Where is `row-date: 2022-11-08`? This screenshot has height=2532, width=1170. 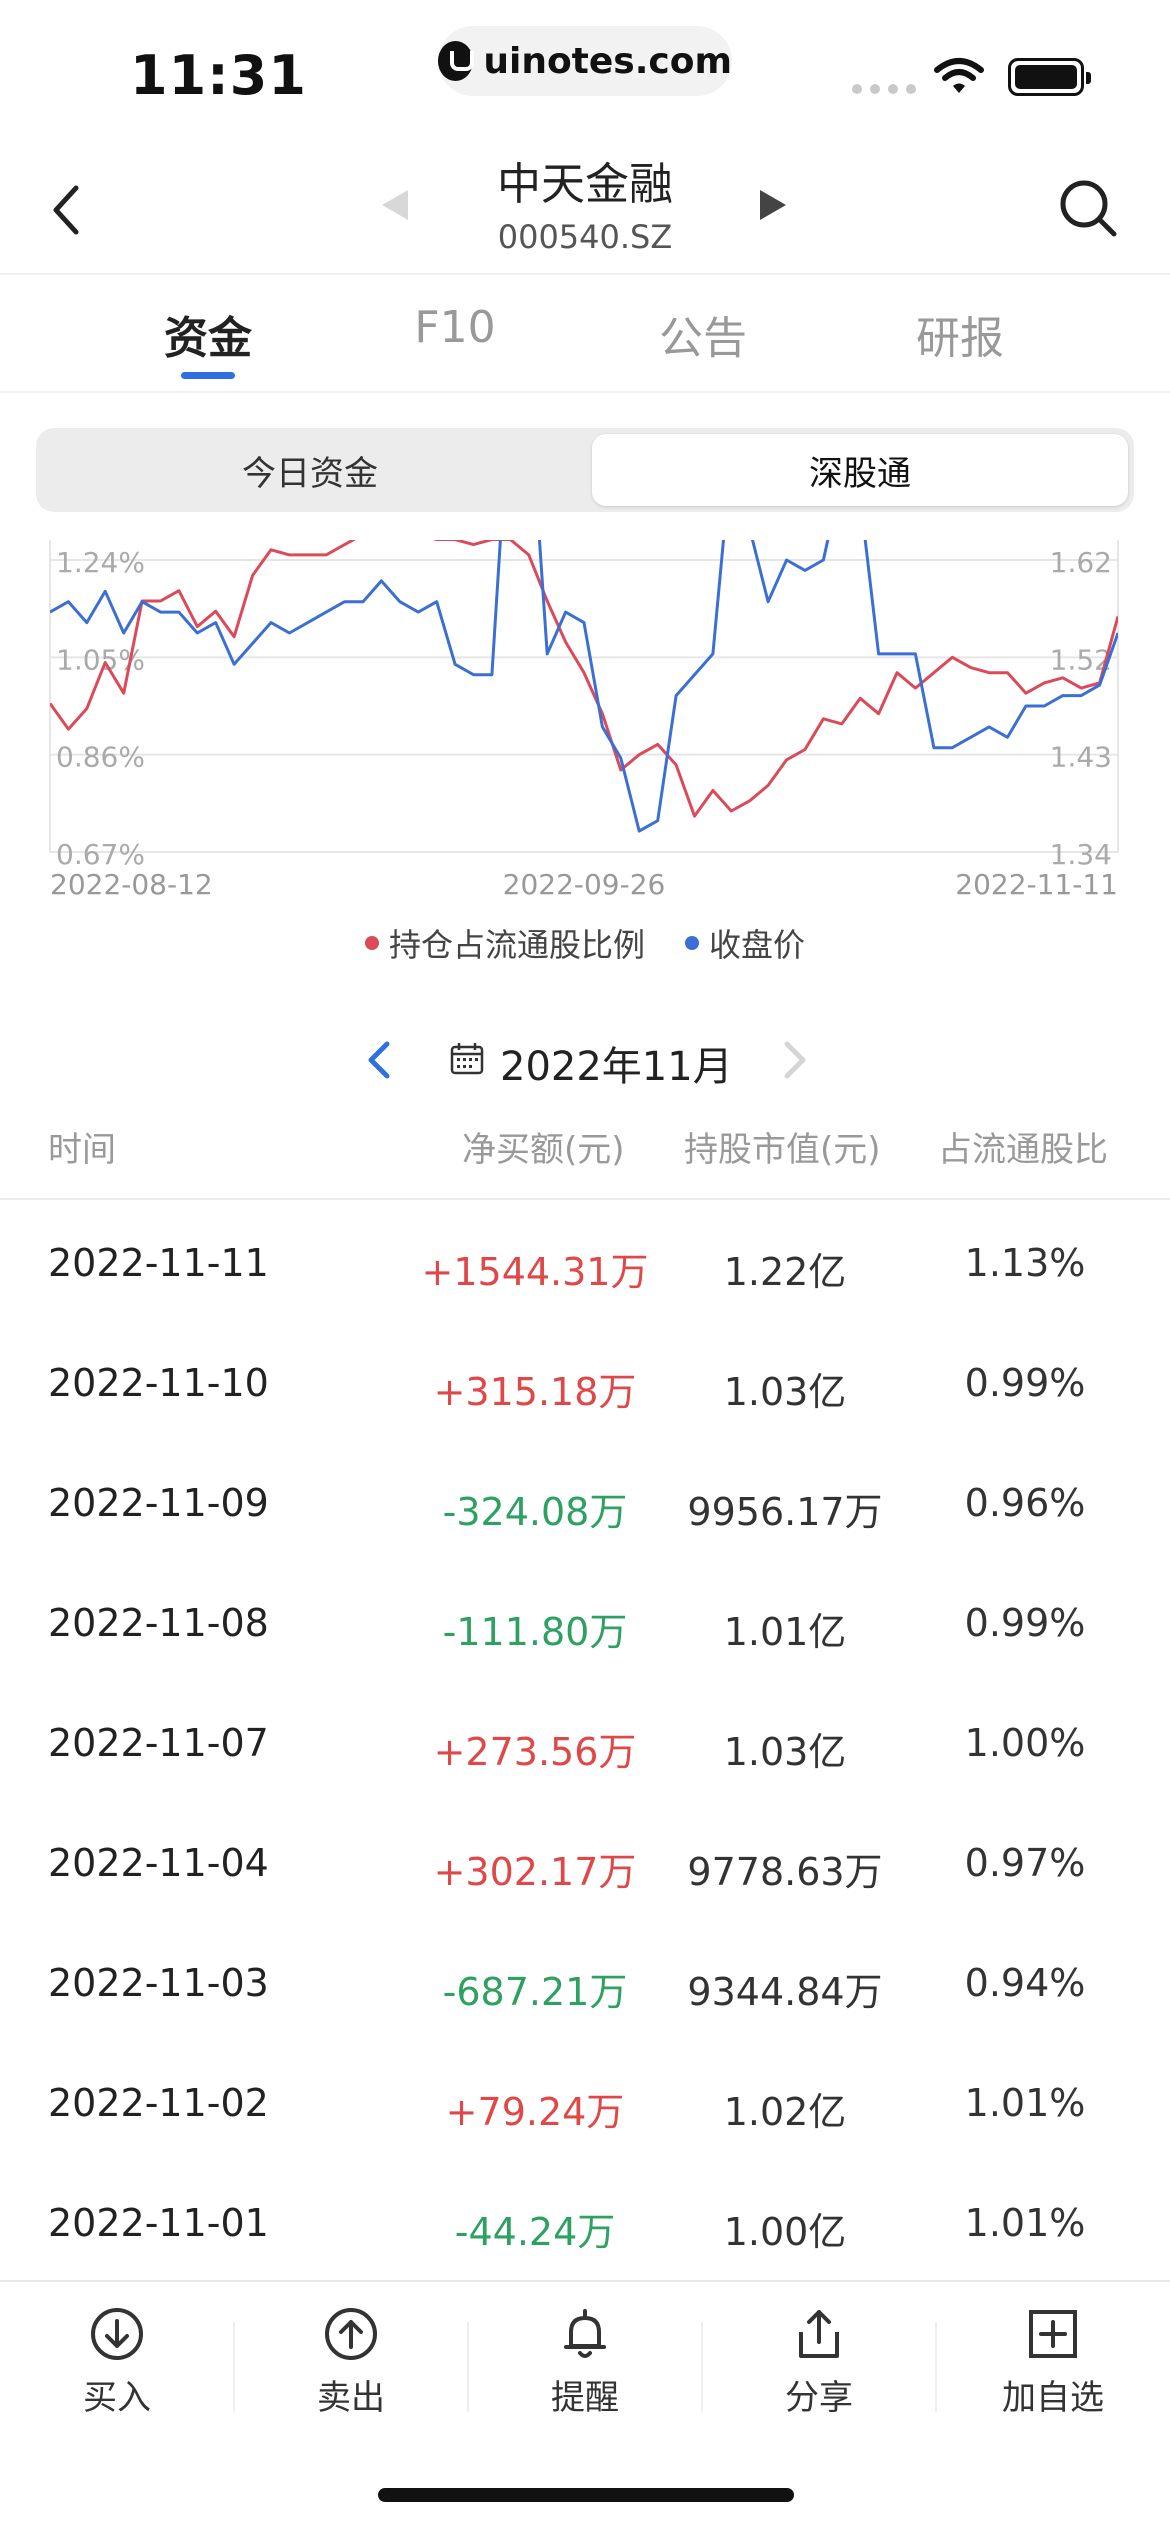
row-date: 2022-11-08 is located at coordinates (158, 1623).